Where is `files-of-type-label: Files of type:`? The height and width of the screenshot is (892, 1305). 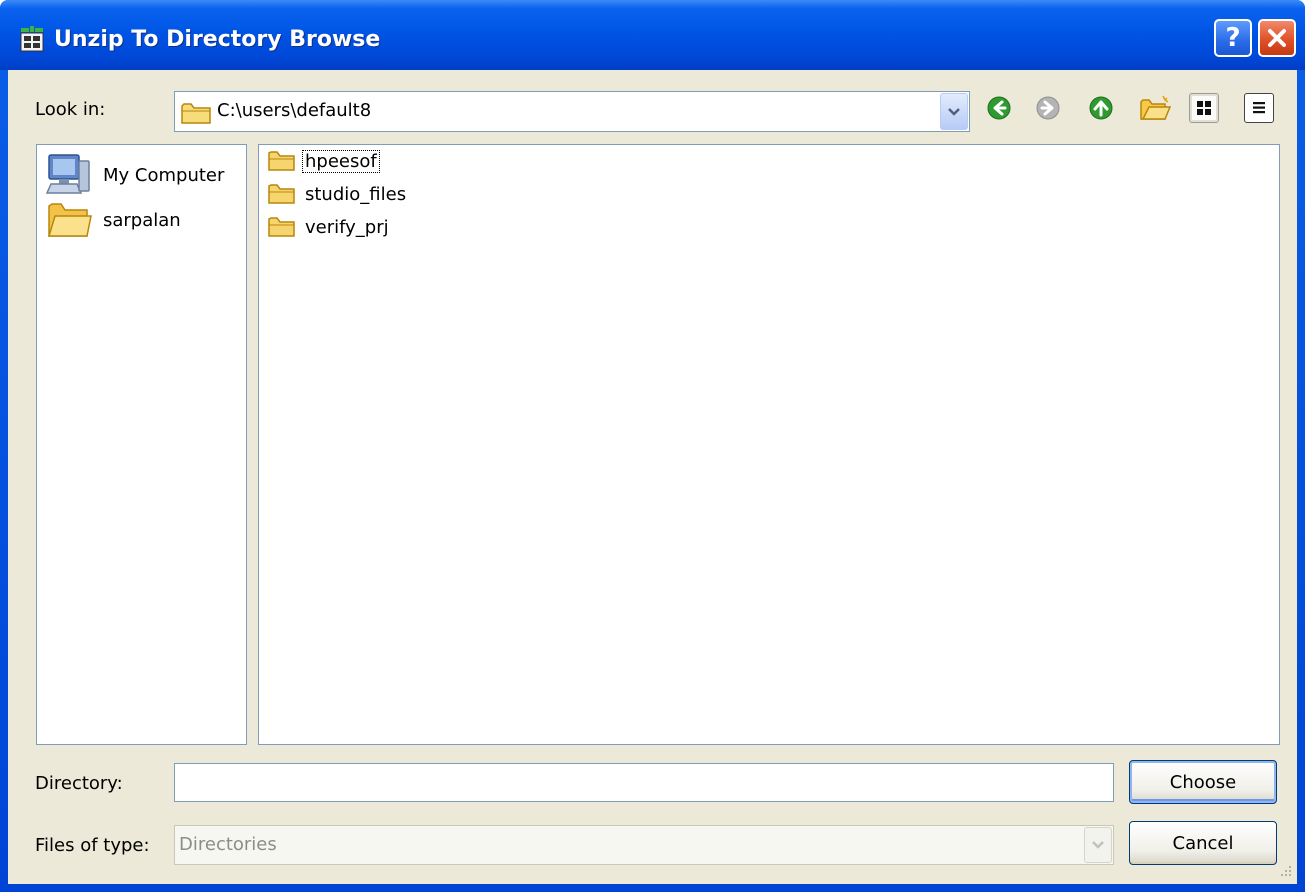 files-of-type-label: Files of type: is located at coordinates (92, 845).